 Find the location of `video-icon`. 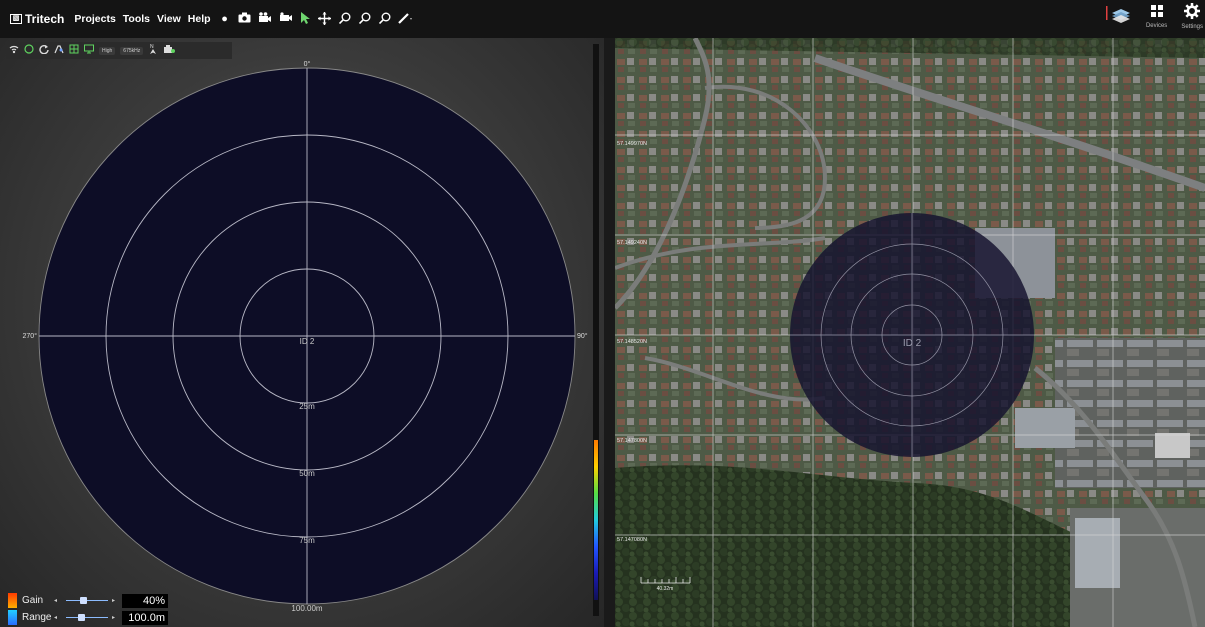

video-icon is located at coordinates (265, 19).